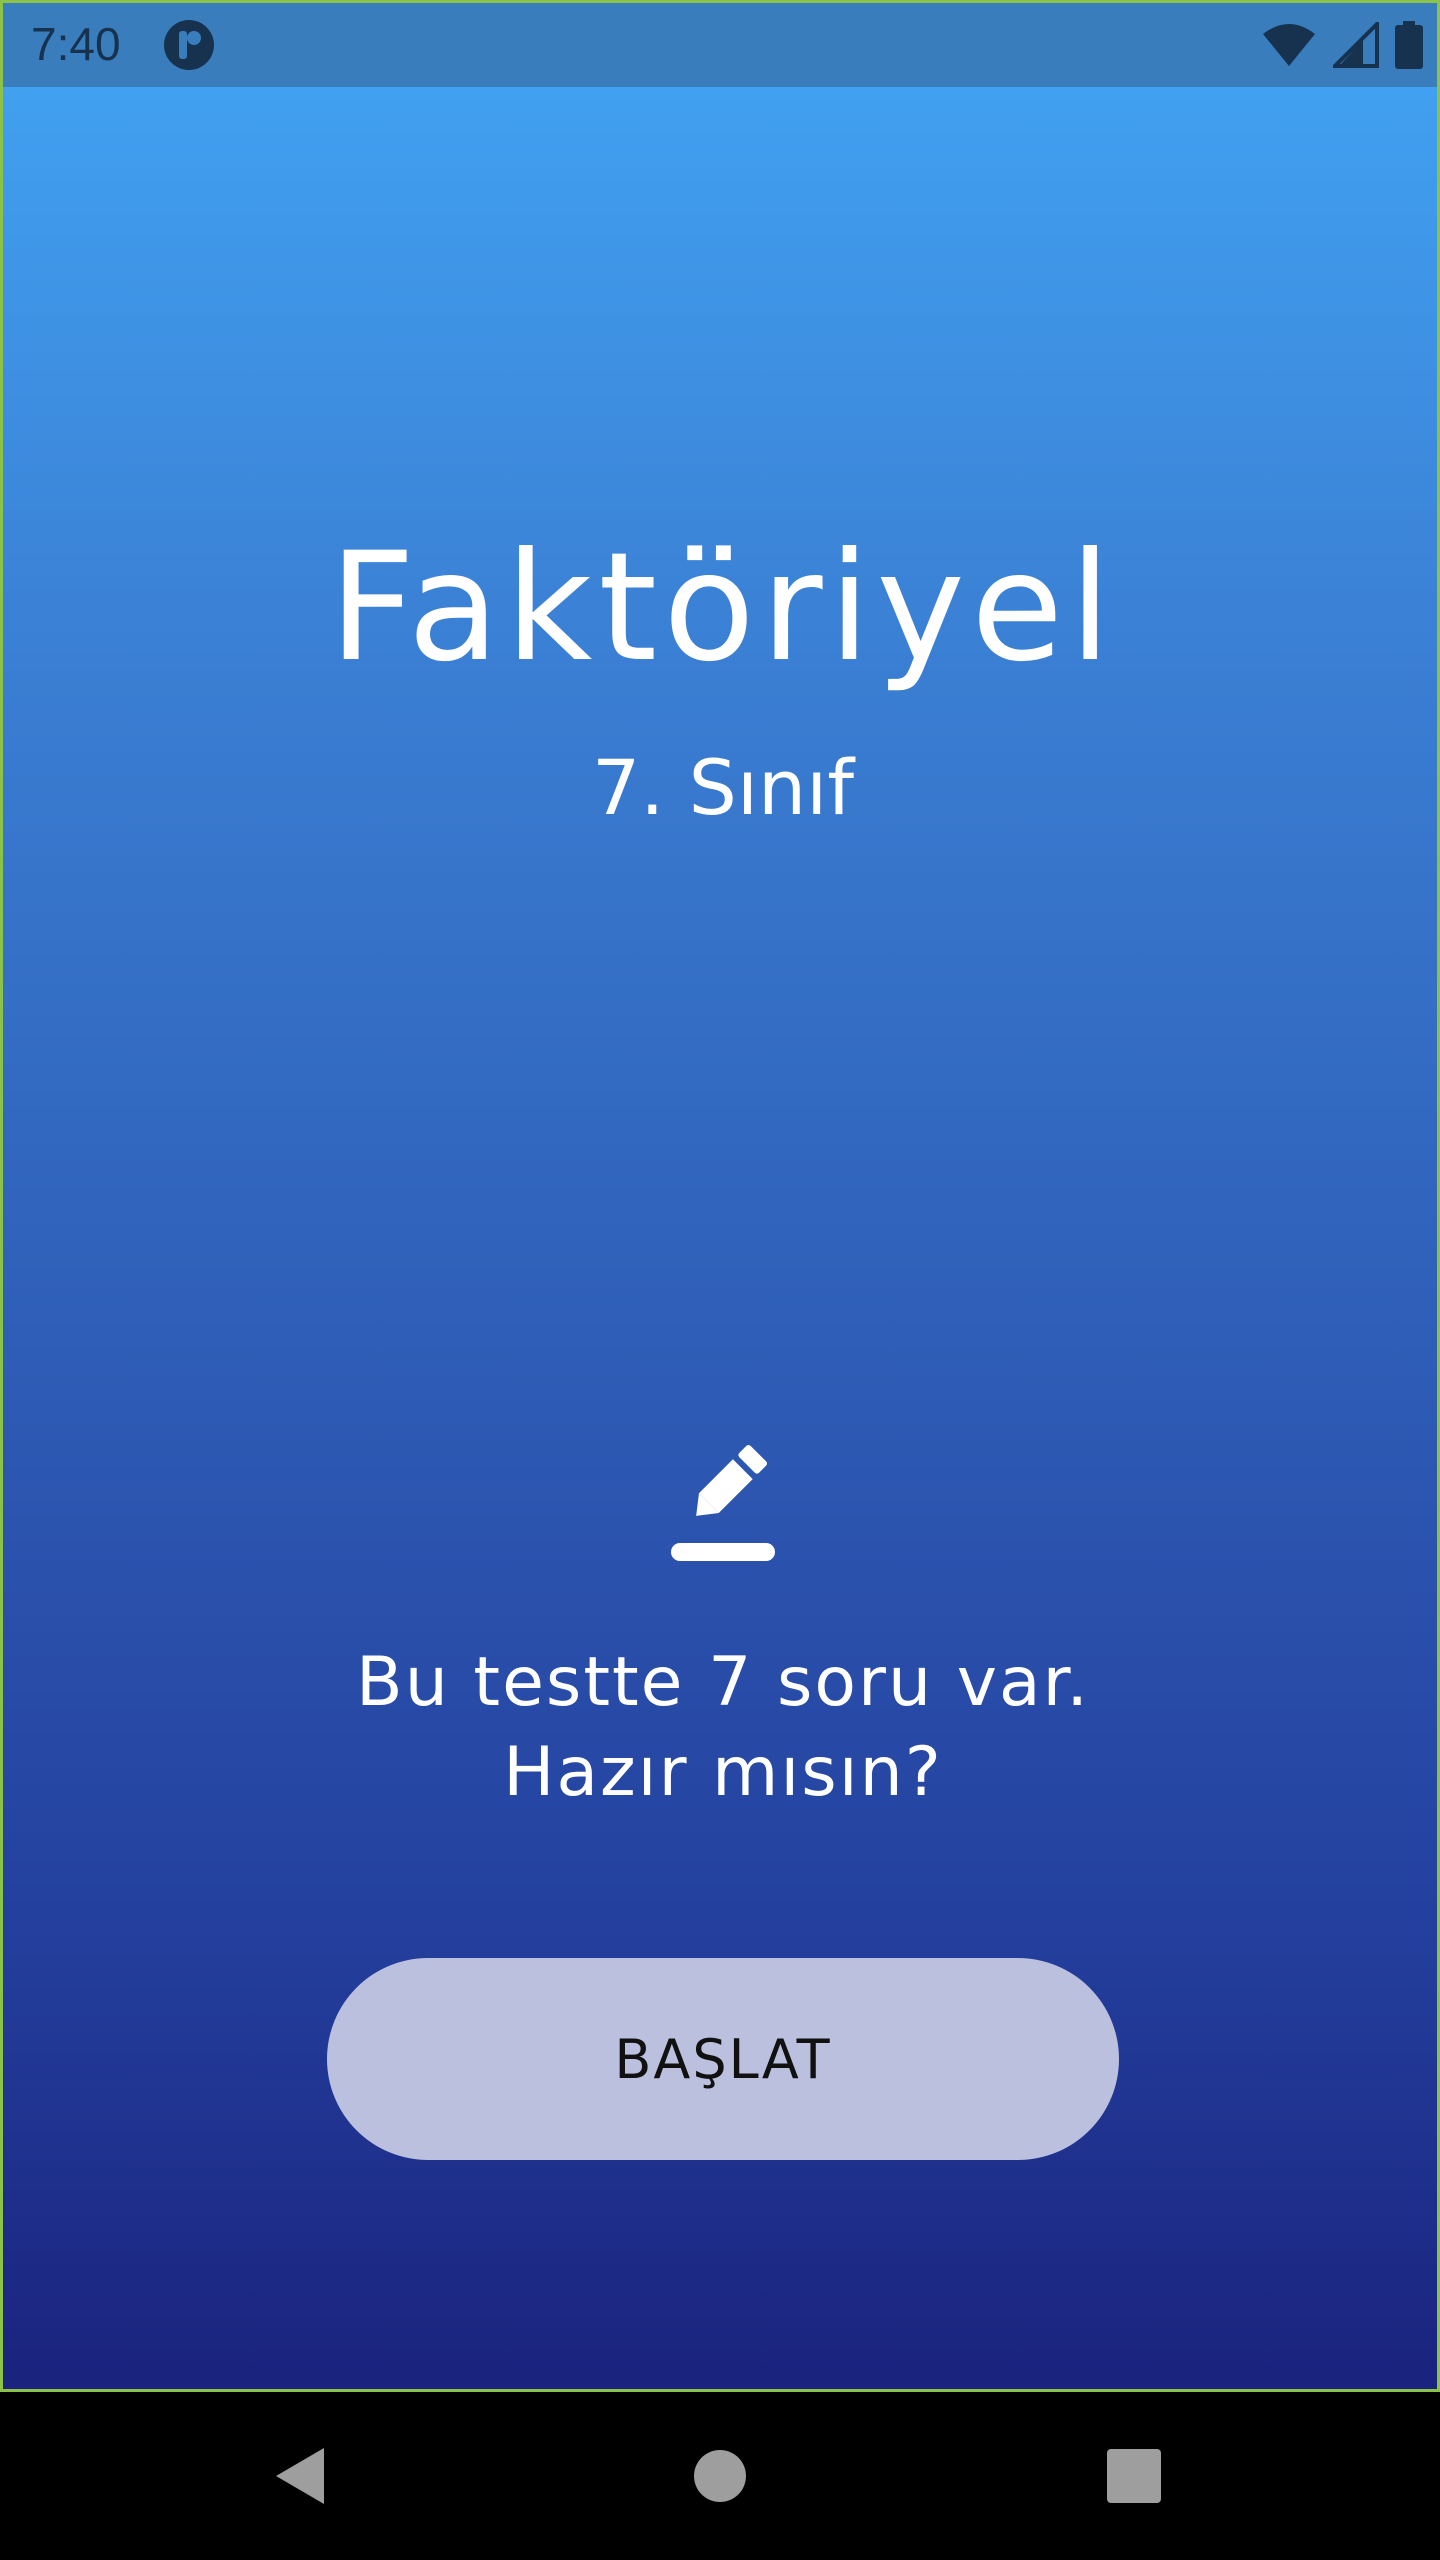 Image resolution: width=1440 pixels, height=2560 pixels. I want to click on wifi-icon, so click(1289, 45).